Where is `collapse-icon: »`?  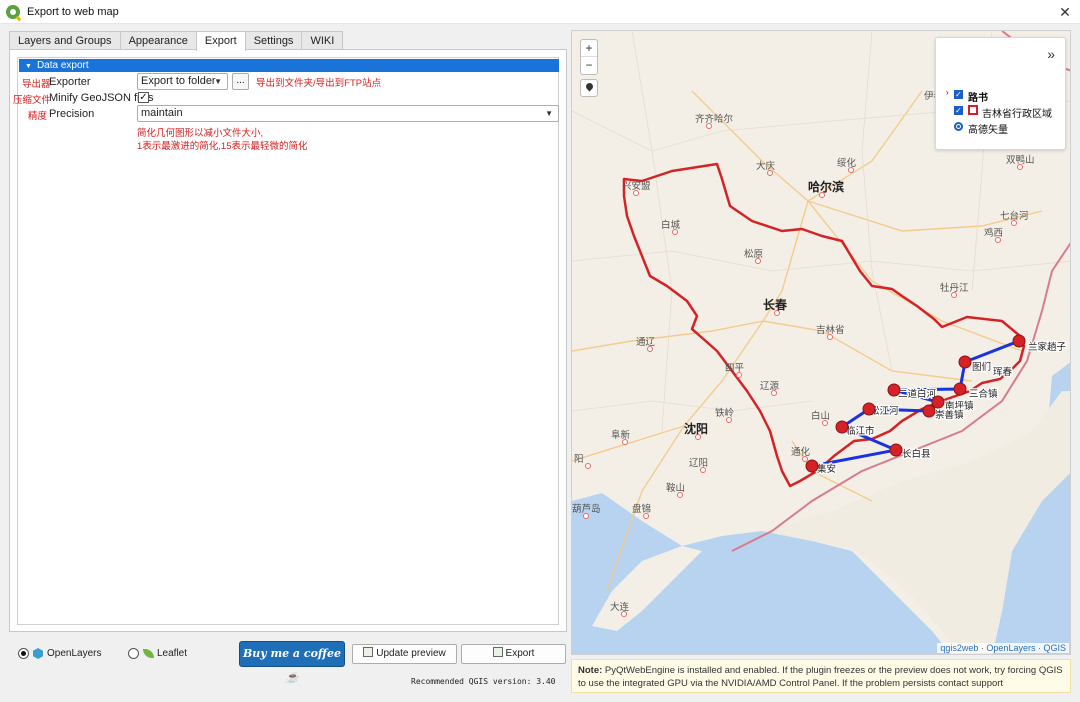
collapse-icon: » is located at coordinates (1051, 54).